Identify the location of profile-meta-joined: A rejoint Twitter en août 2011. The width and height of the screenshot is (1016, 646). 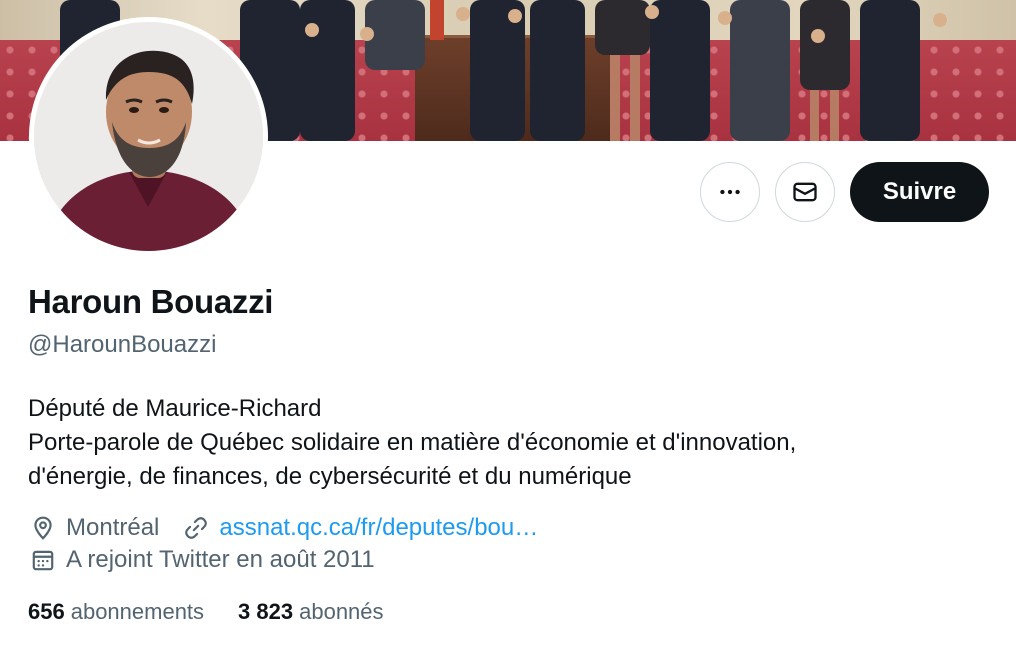
(202, 560).